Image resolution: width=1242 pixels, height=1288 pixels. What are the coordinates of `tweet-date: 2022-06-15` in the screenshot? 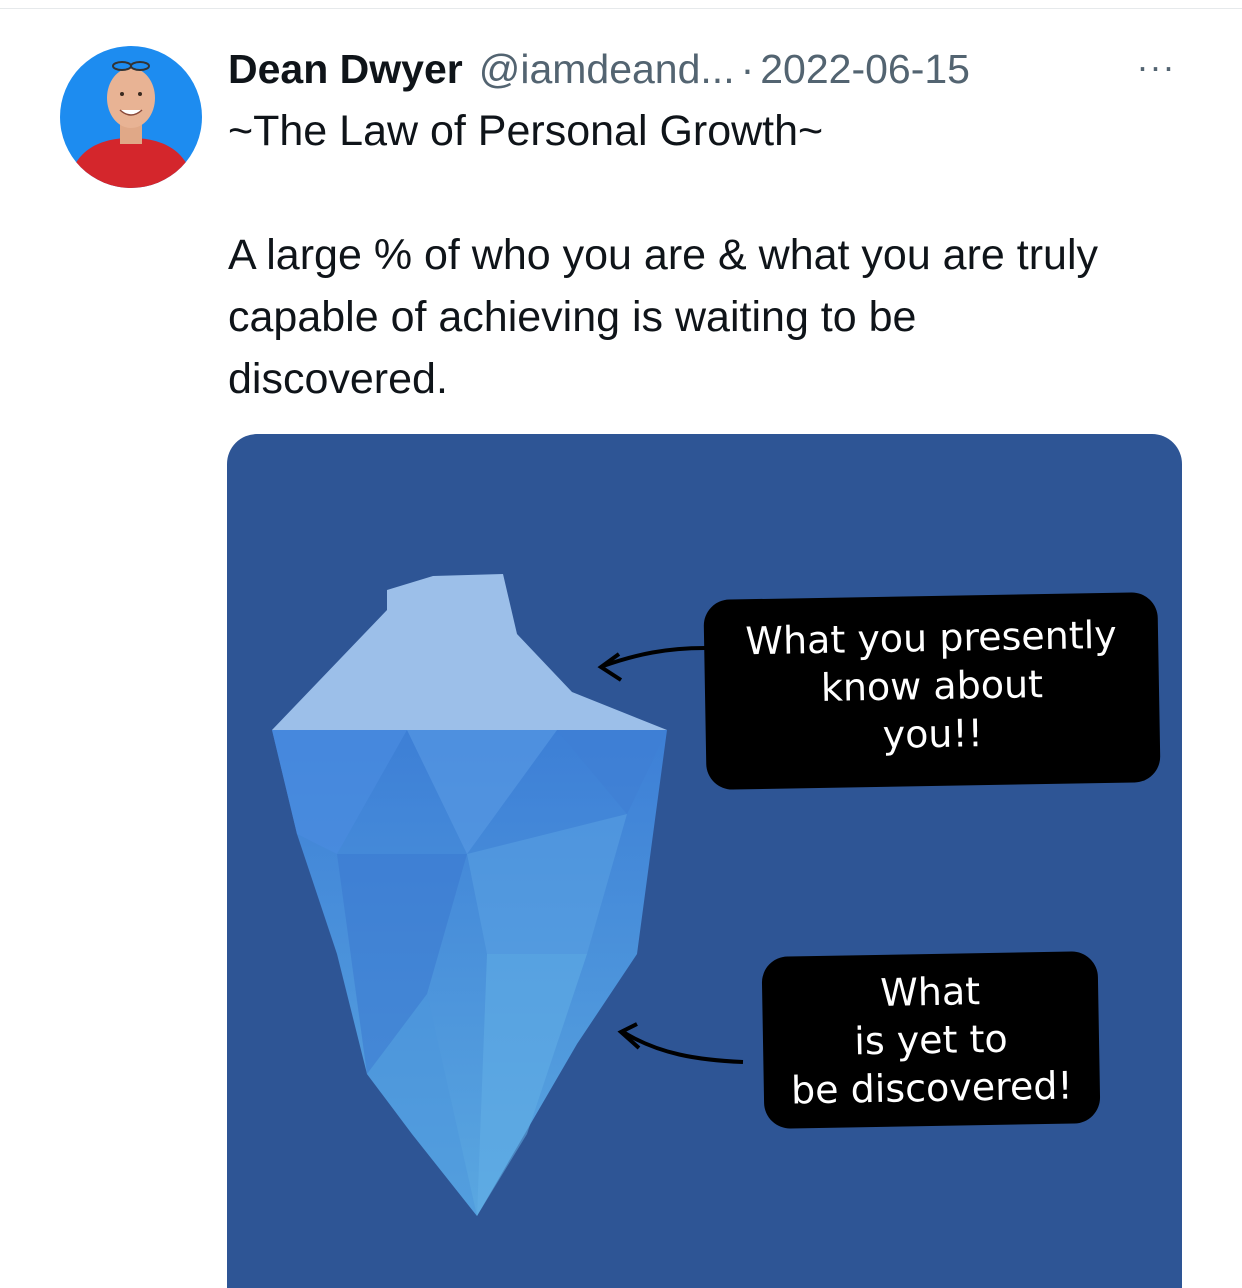 It's located at (865, 69).